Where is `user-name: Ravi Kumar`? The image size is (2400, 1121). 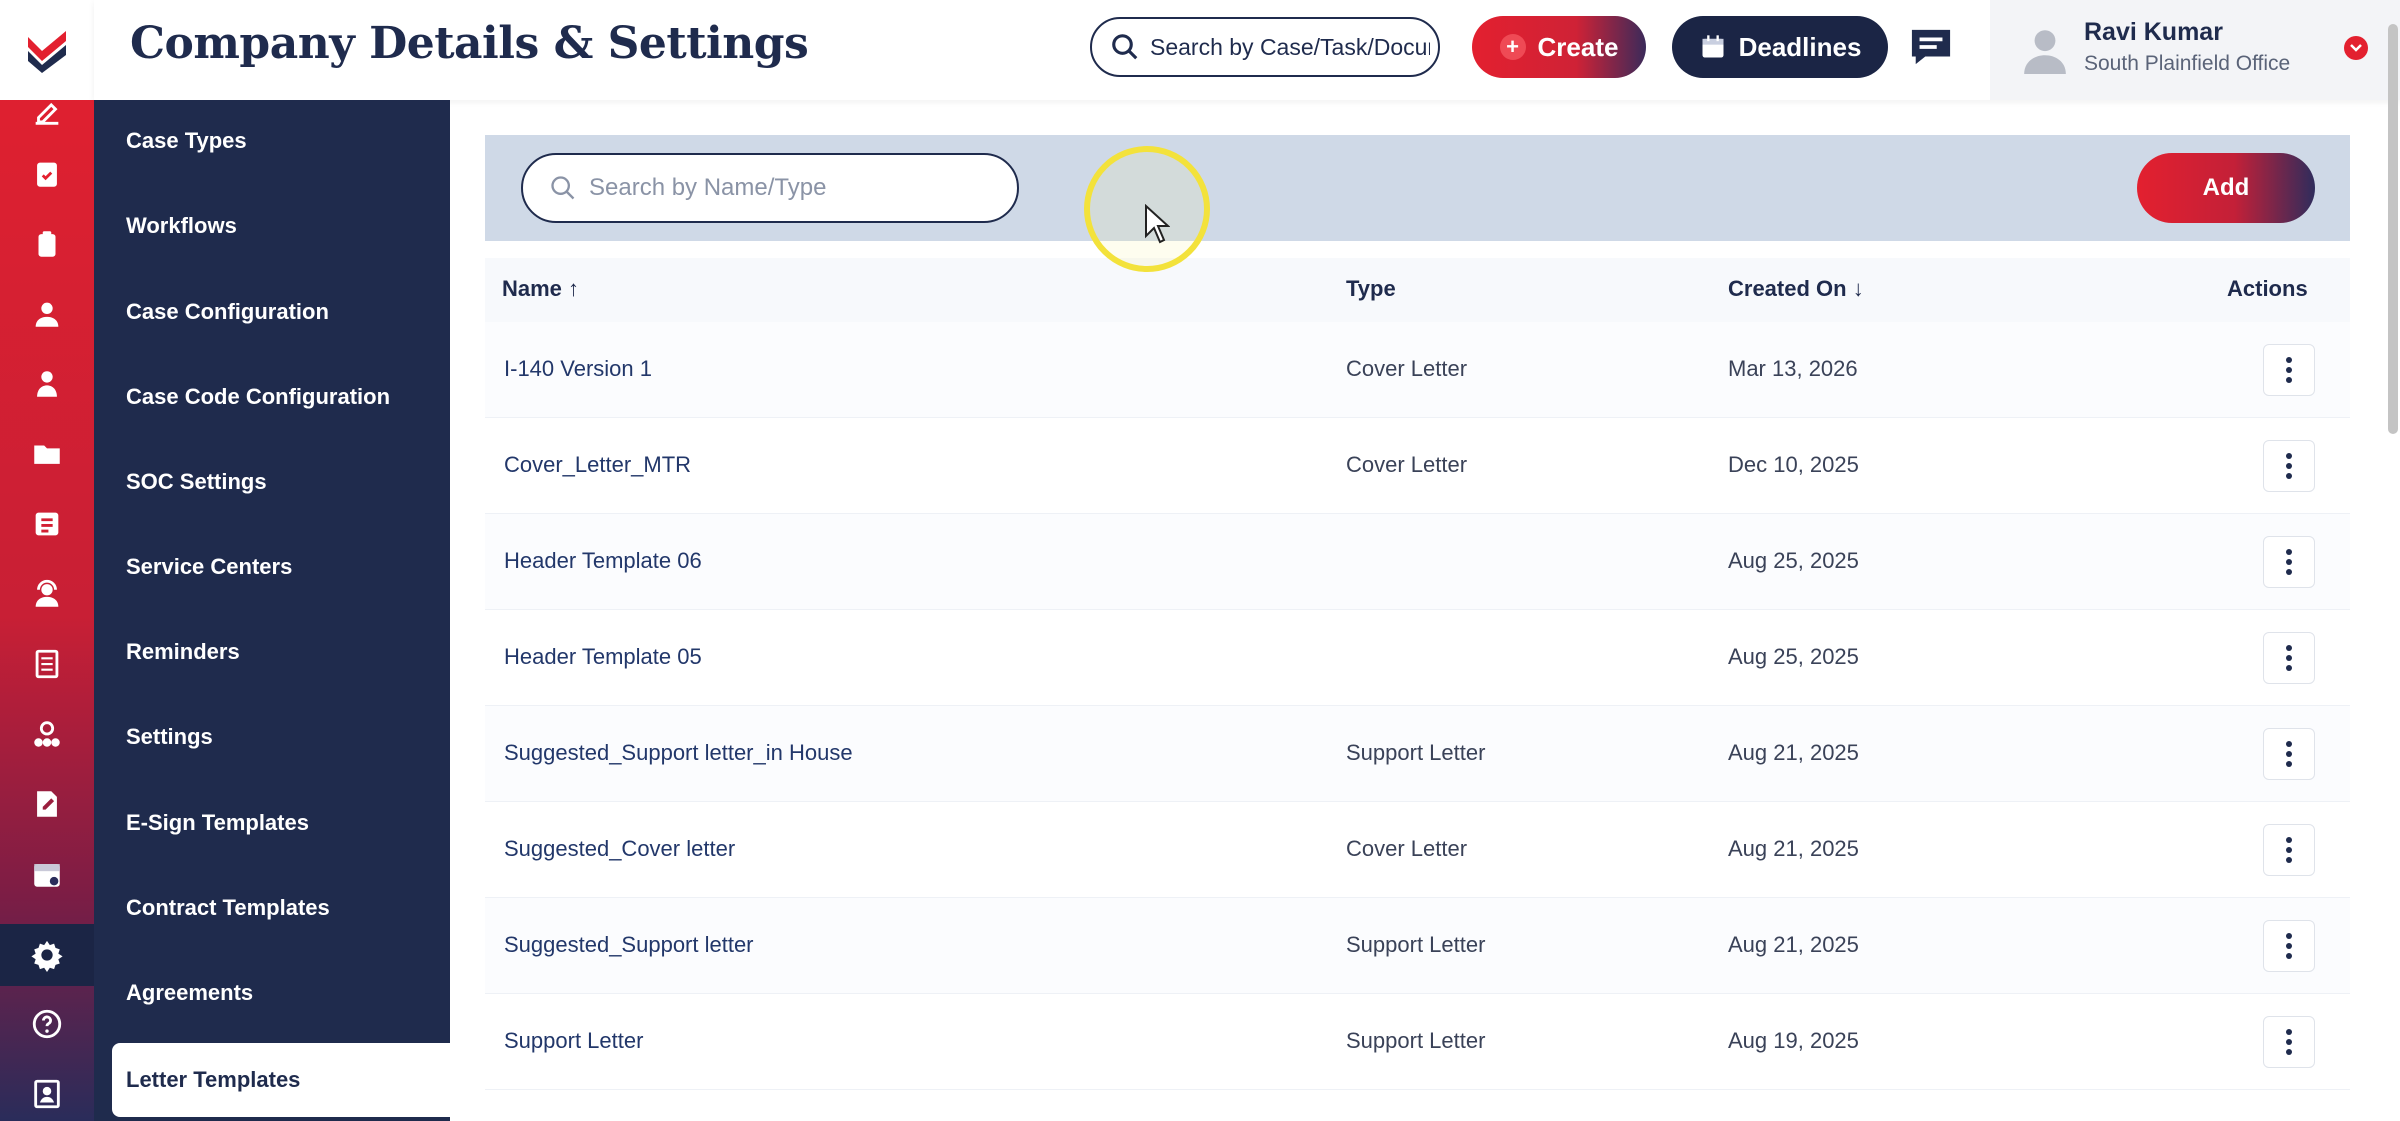
user-name: Ravi Kumar is located at coordinates (2153, 32).